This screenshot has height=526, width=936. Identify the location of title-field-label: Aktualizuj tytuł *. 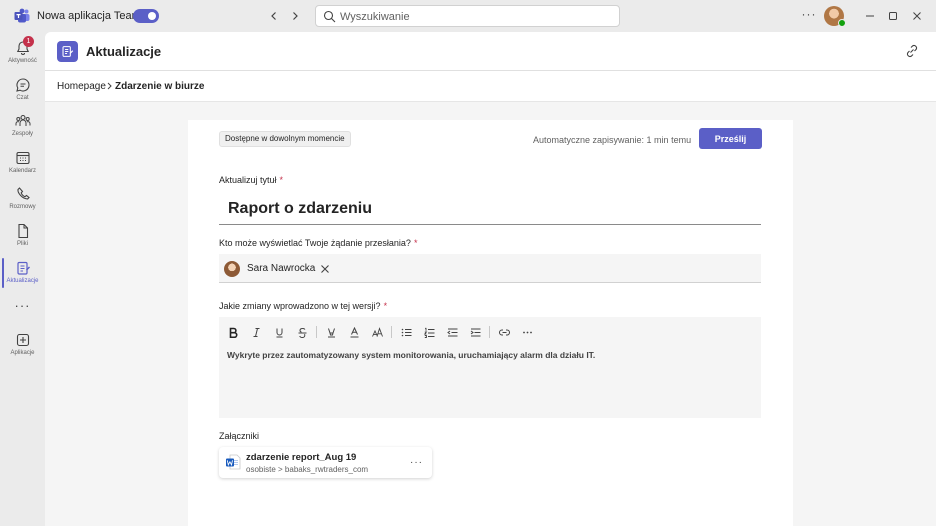
(251, 180).